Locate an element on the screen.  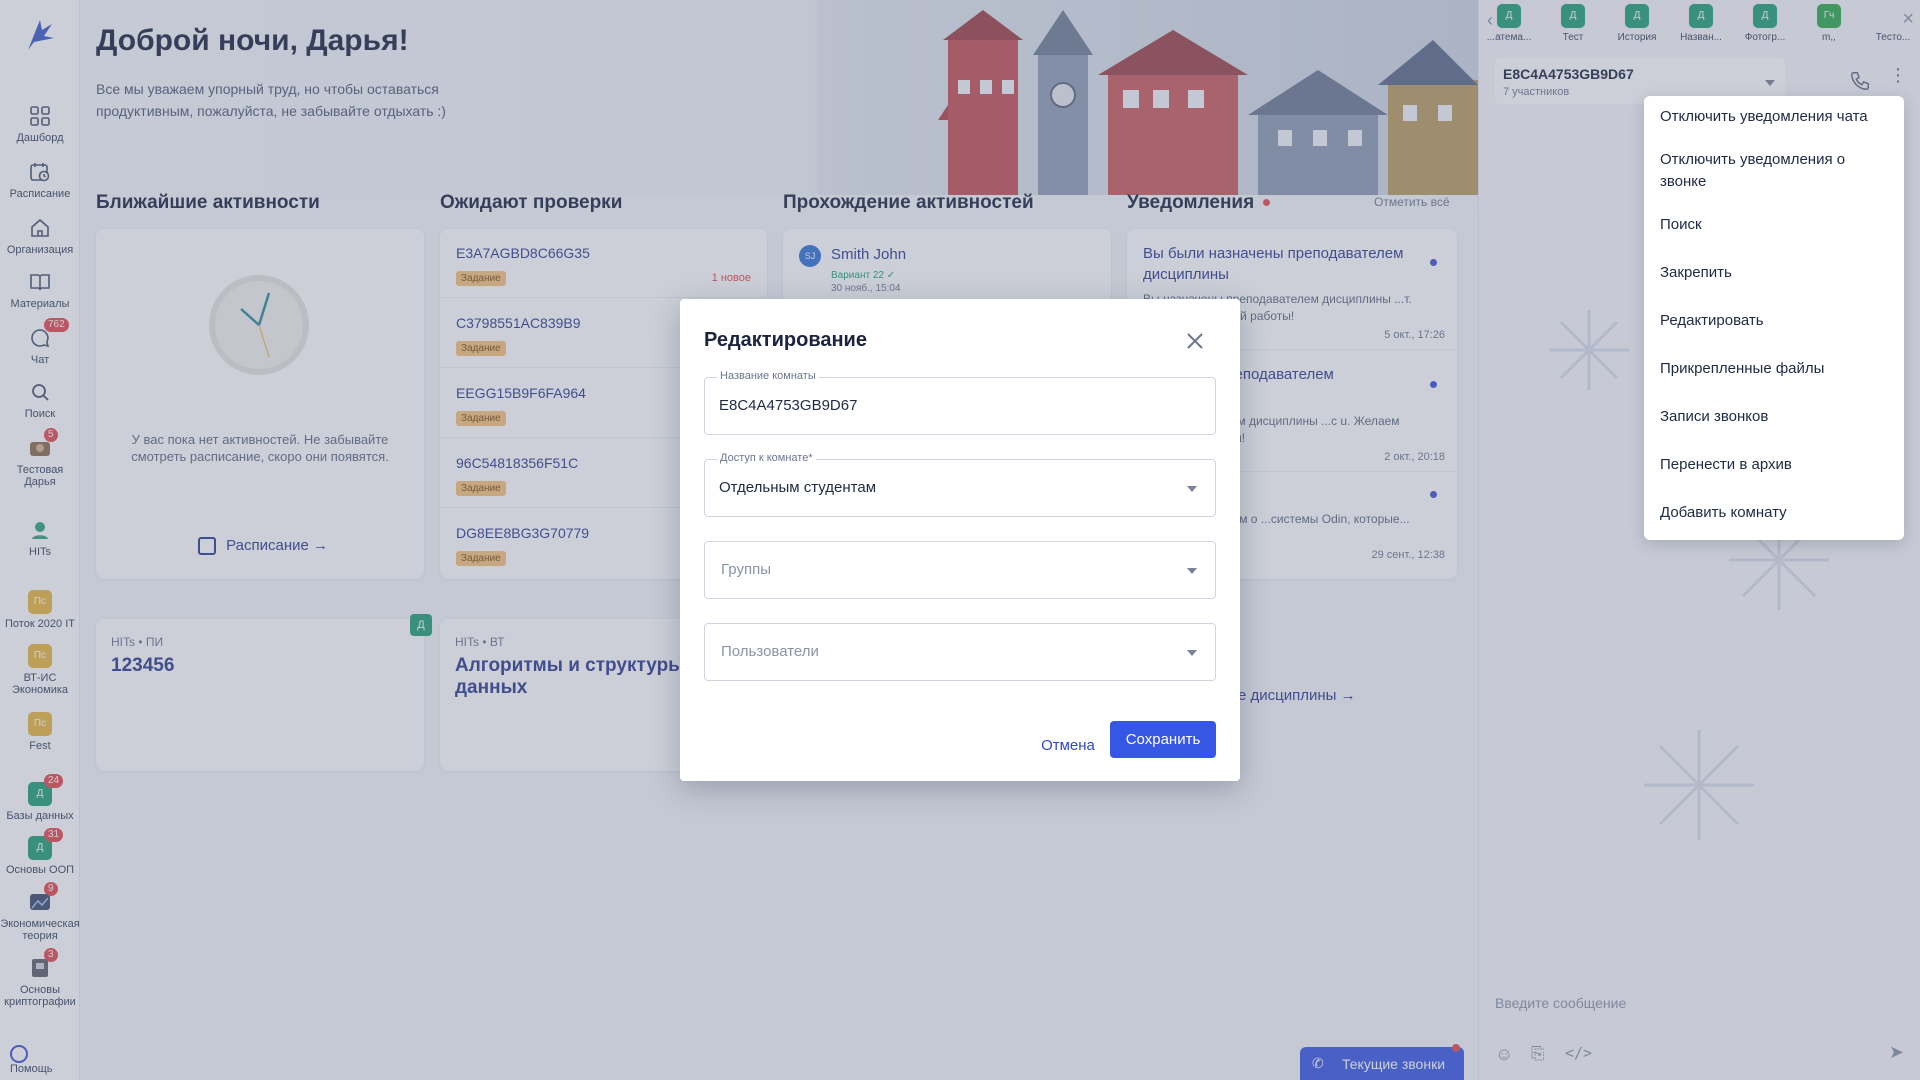
menu-item-search: Поиск is located at coordinates (1777, 225).